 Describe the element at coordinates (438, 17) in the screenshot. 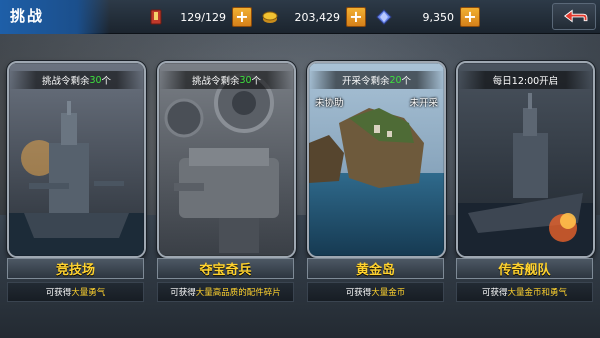

I see `diamond-value: 9,350` at that location.